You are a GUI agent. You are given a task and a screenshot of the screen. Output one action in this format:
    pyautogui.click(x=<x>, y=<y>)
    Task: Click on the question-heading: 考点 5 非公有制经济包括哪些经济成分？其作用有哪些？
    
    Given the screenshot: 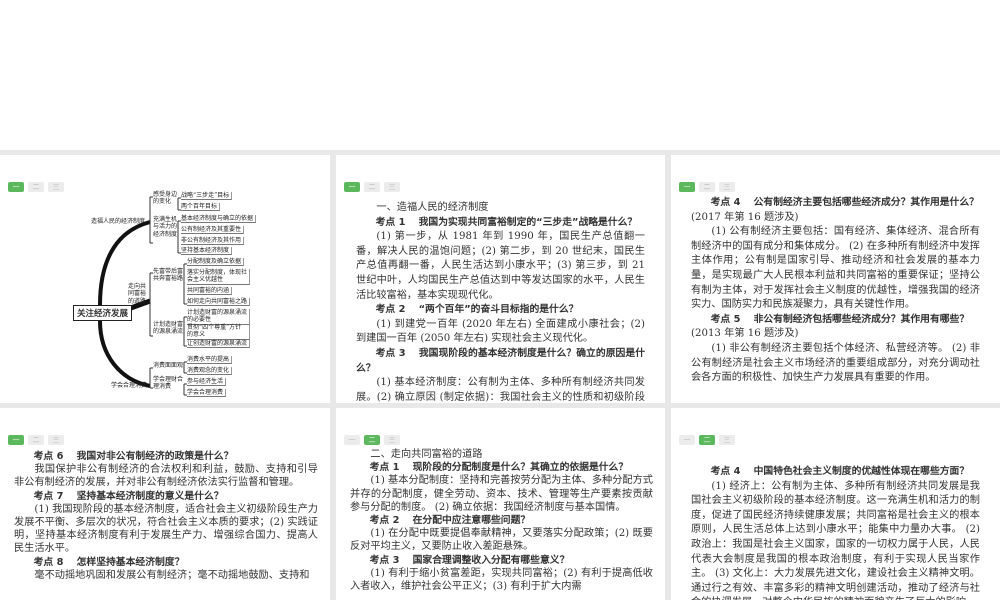 What is the action you would take?
    pyautogui.click(x=840, y=319)
    